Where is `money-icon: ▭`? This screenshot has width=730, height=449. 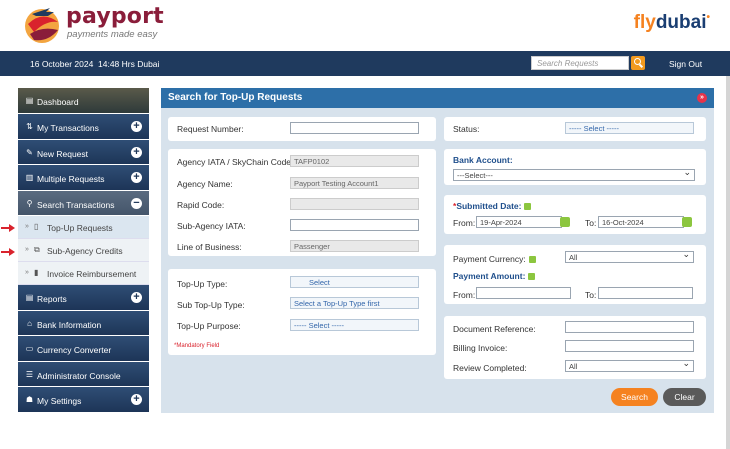 money-icon: ▭ is located at coordinates (29, 348).